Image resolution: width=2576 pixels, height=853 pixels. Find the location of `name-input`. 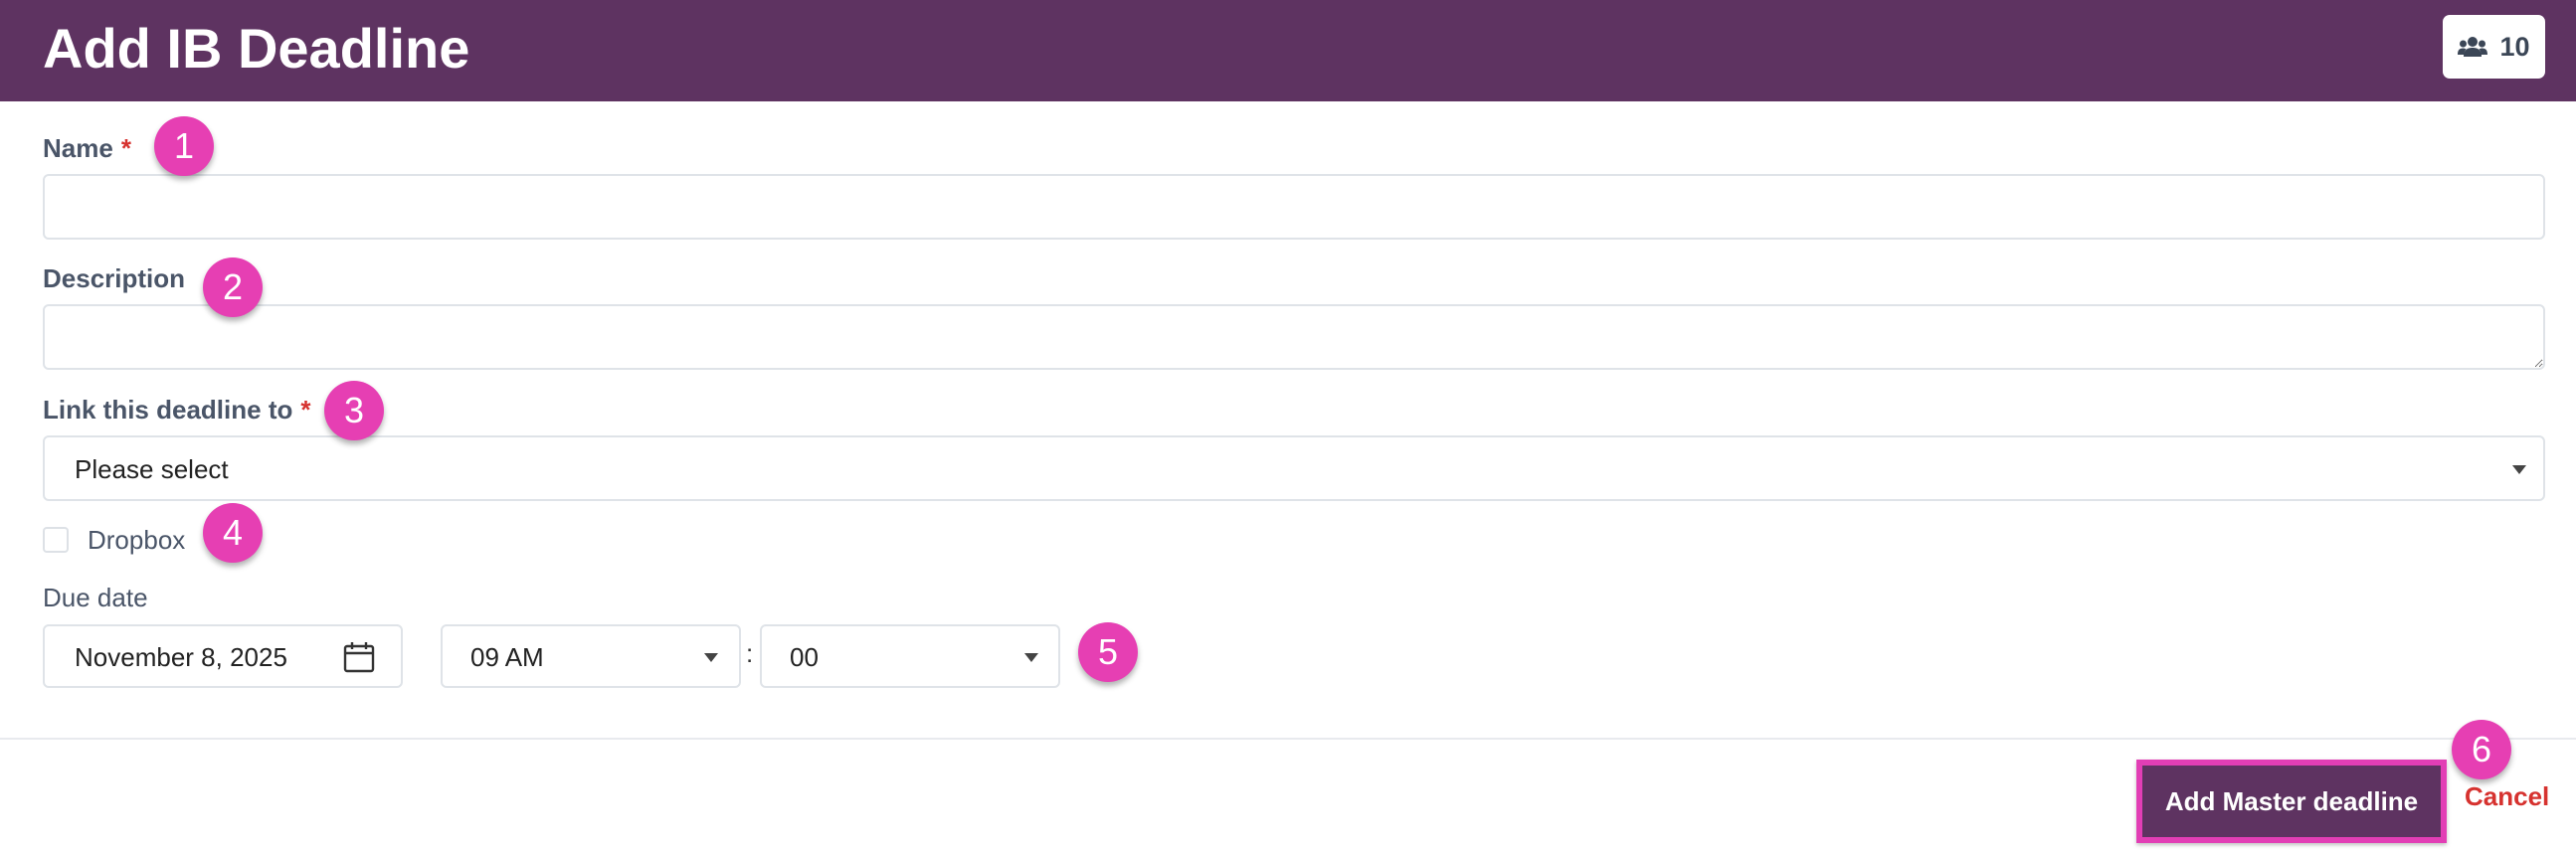

name-input is located at coordinates (1294, 207).